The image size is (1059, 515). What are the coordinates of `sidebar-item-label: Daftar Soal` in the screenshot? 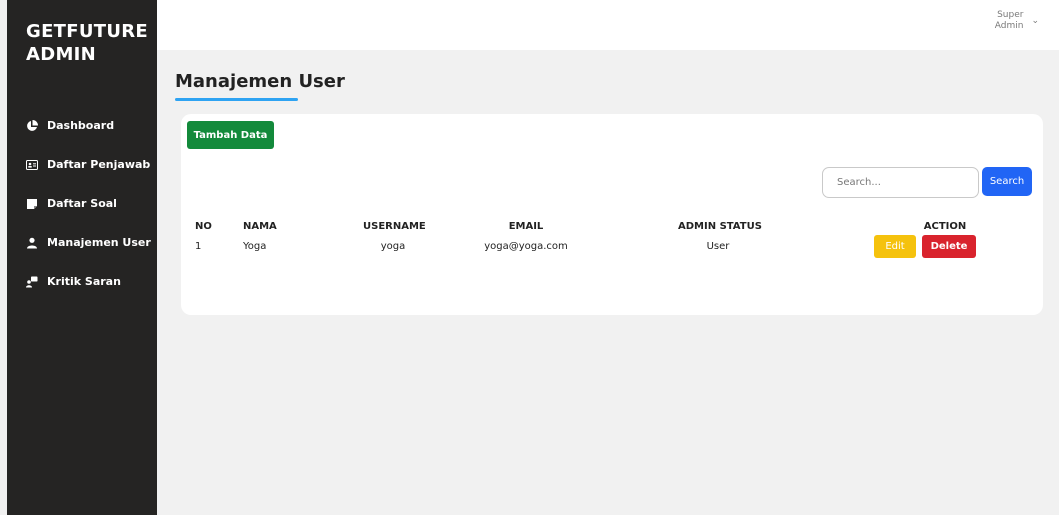 It's located at (82, 203).